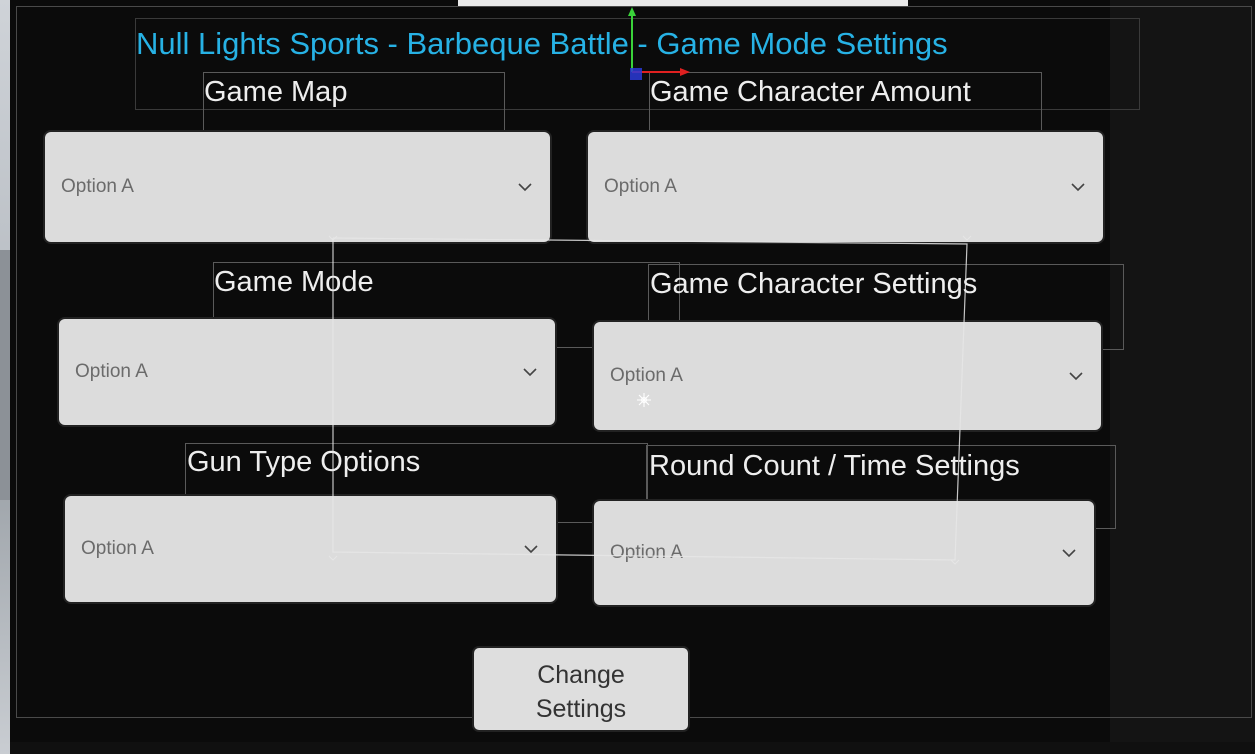  I want to click on editor-scene-shade, so click(5, 375).